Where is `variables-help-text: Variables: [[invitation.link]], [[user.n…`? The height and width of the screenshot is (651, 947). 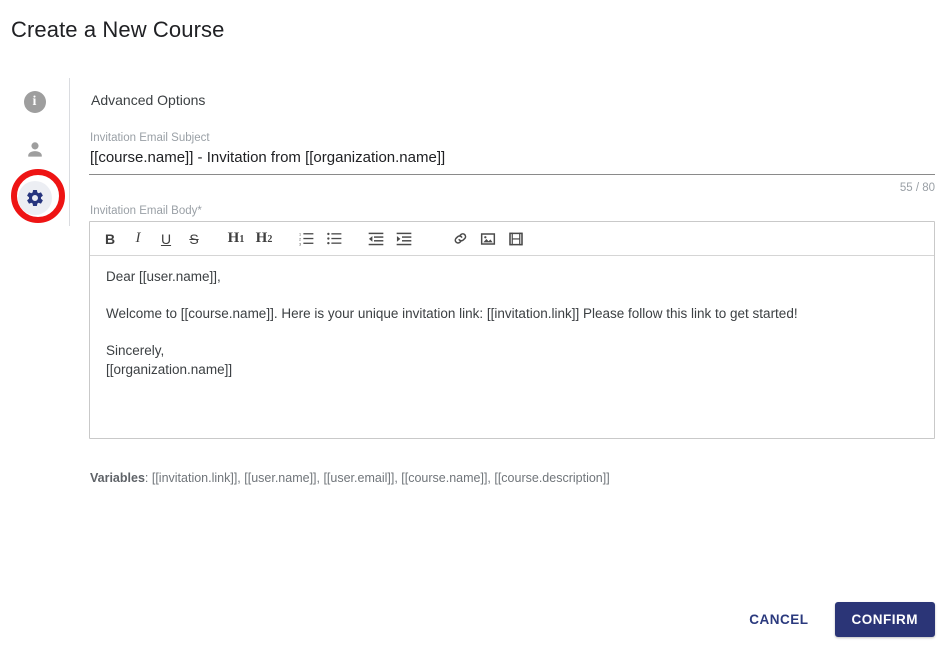 variables-help-text: Variables: [[invitation.link]], [[user.n… is located at coordinates (512, 478).